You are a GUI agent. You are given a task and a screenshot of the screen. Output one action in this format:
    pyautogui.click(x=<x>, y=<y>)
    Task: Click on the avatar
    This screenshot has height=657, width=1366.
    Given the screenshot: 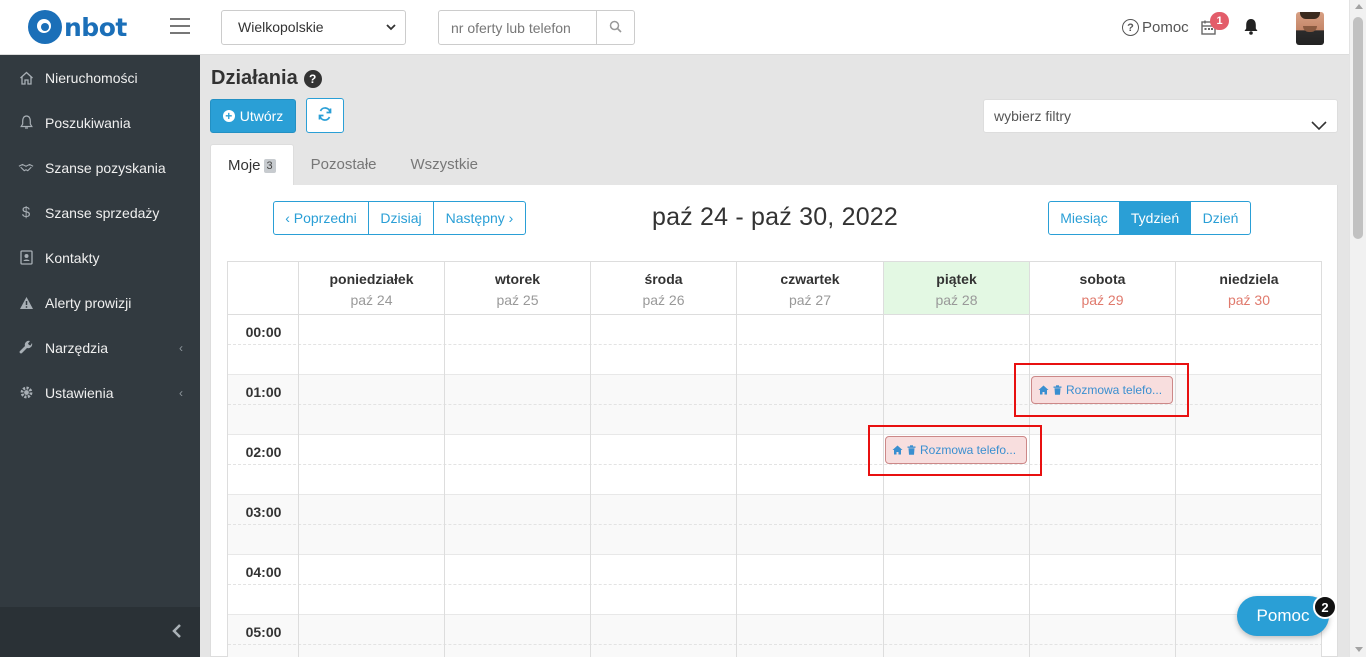 What is the action you would take?
    pyautogui.click(x=1310, y=28)
    